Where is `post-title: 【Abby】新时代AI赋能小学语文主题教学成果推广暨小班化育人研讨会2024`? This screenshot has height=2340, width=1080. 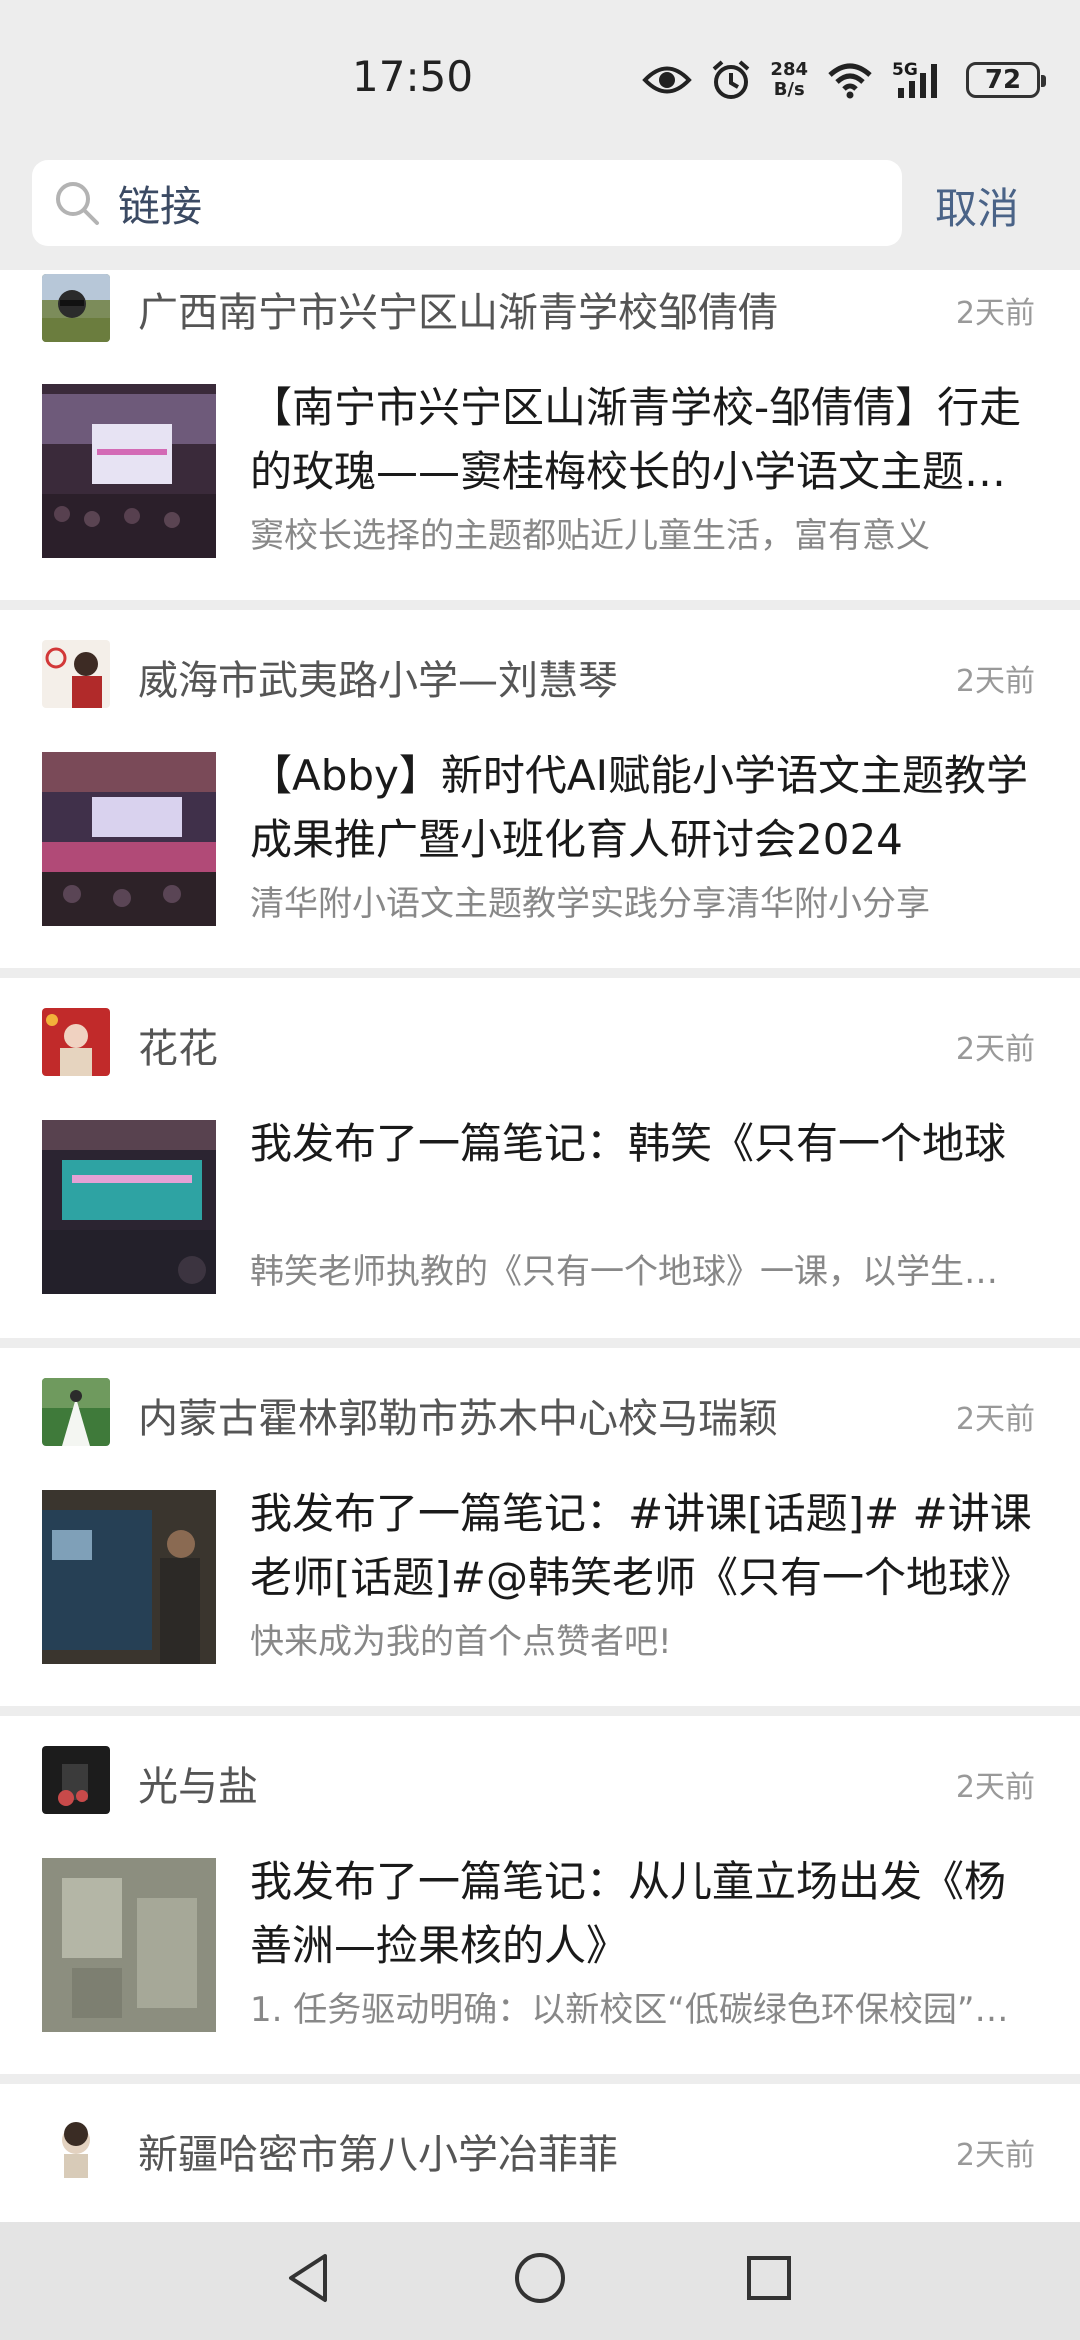 post-title: 【Abby】新时代AI赋能小学语文主题教学成果推广暨小班化育人研讨会2024 is located at coordinates (645, 808).